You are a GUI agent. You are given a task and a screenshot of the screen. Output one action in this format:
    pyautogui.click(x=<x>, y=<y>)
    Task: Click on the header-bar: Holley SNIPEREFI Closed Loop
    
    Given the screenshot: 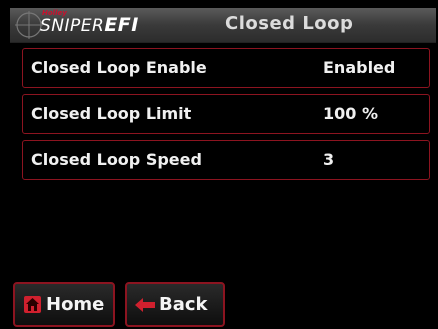 What is the action you would take?
    pyautogui.click(x=223, y=25)
    